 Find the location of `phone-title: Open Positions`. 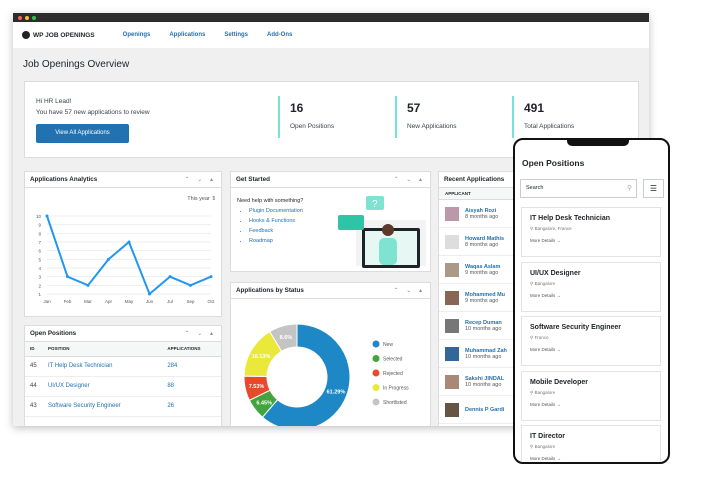

phone-title: Open Positions is located at coordinates (553, 163).